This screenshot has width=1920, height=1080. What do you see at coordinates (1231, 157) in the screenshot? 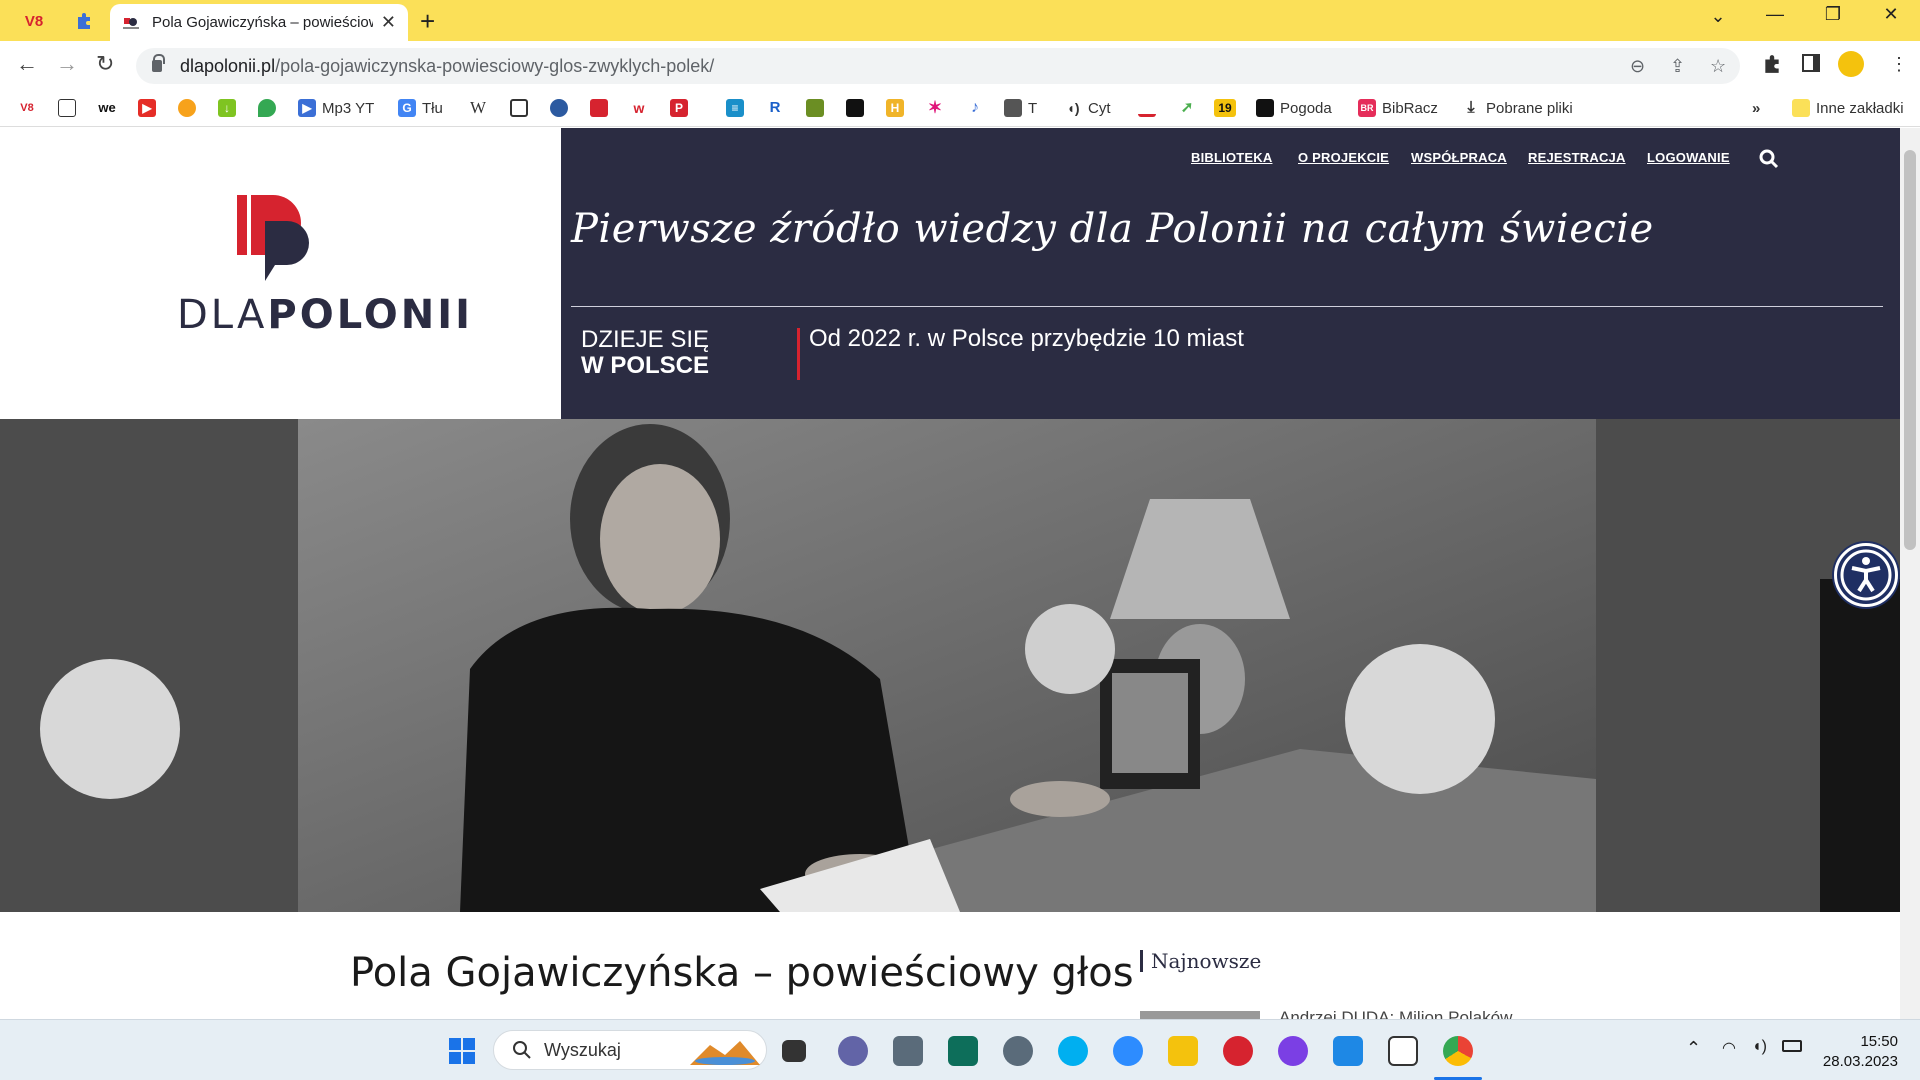
I see `nav-biblioteka: BIBLIOTEKA` at bounding box center [1231, 157].